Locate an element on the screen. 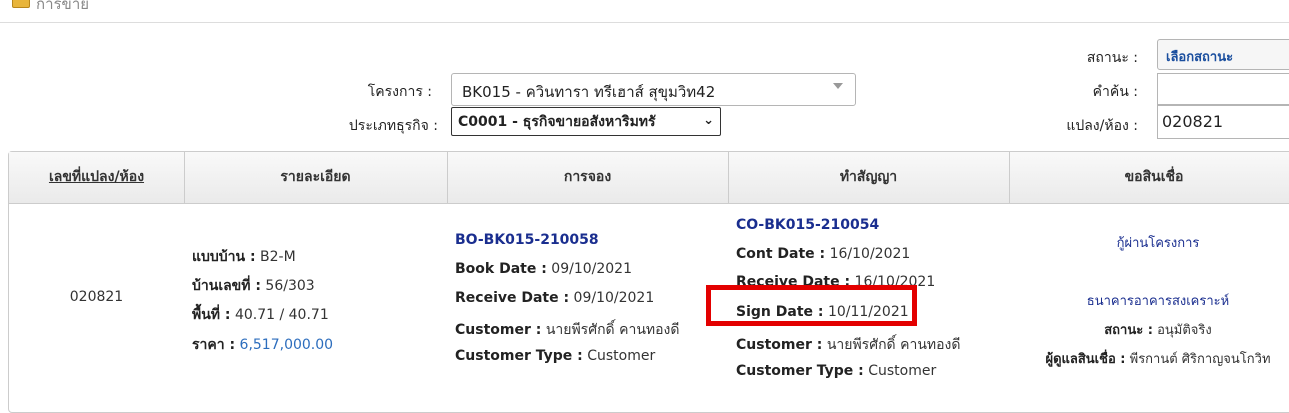 Image resolution: width=1289 pixels, height=413 pixels. loan-status-label: สถานะ : is located at coordinates (1128, 330).